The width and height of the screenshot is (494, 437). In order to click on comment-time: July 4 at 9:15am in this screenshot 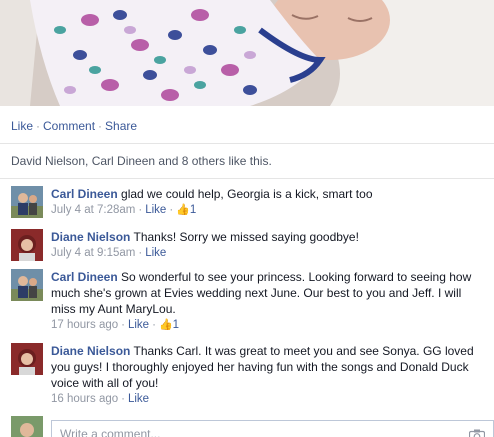, I will do `click(93, 253)`.